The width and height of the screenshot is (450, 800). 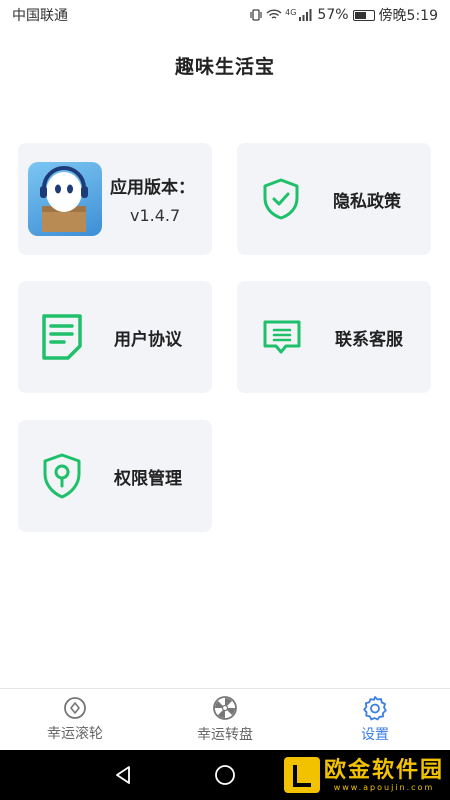 I want to click on signal-icon, so click(x=305, y=15).